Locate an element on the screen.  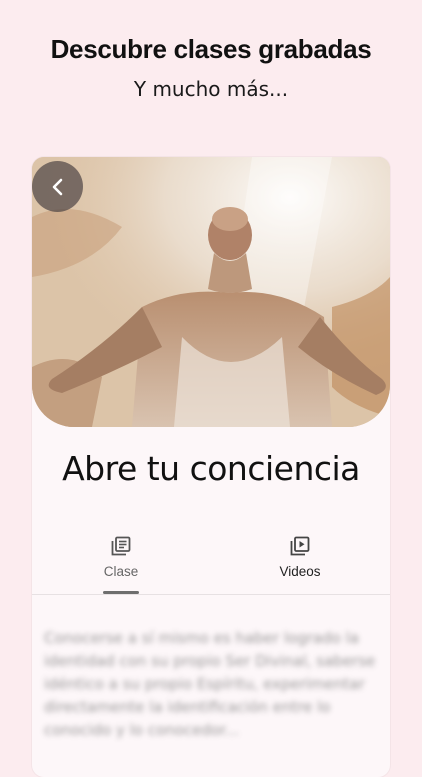
video-library-icon is located at coordinates (300, 546).